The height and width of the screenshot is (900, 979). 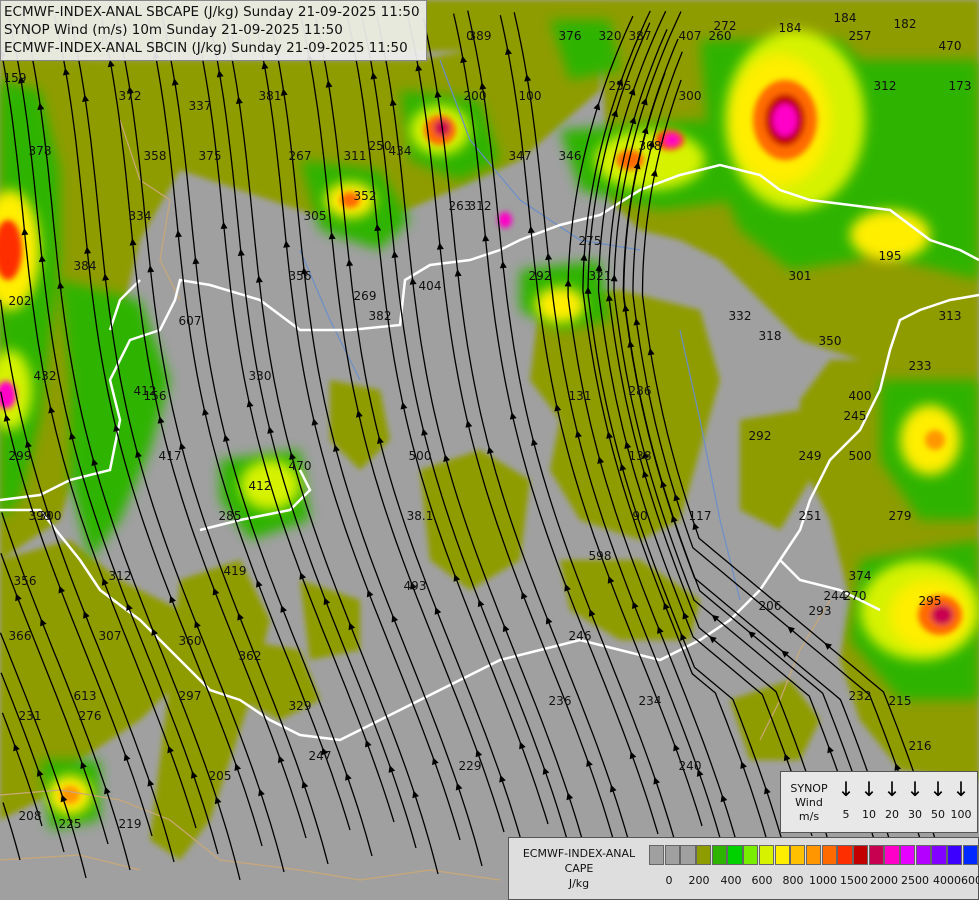 What do you see at coordinates (610, 36) in the screenshot?
I see `map-value-label: 320` at bounding box center [610, 36].